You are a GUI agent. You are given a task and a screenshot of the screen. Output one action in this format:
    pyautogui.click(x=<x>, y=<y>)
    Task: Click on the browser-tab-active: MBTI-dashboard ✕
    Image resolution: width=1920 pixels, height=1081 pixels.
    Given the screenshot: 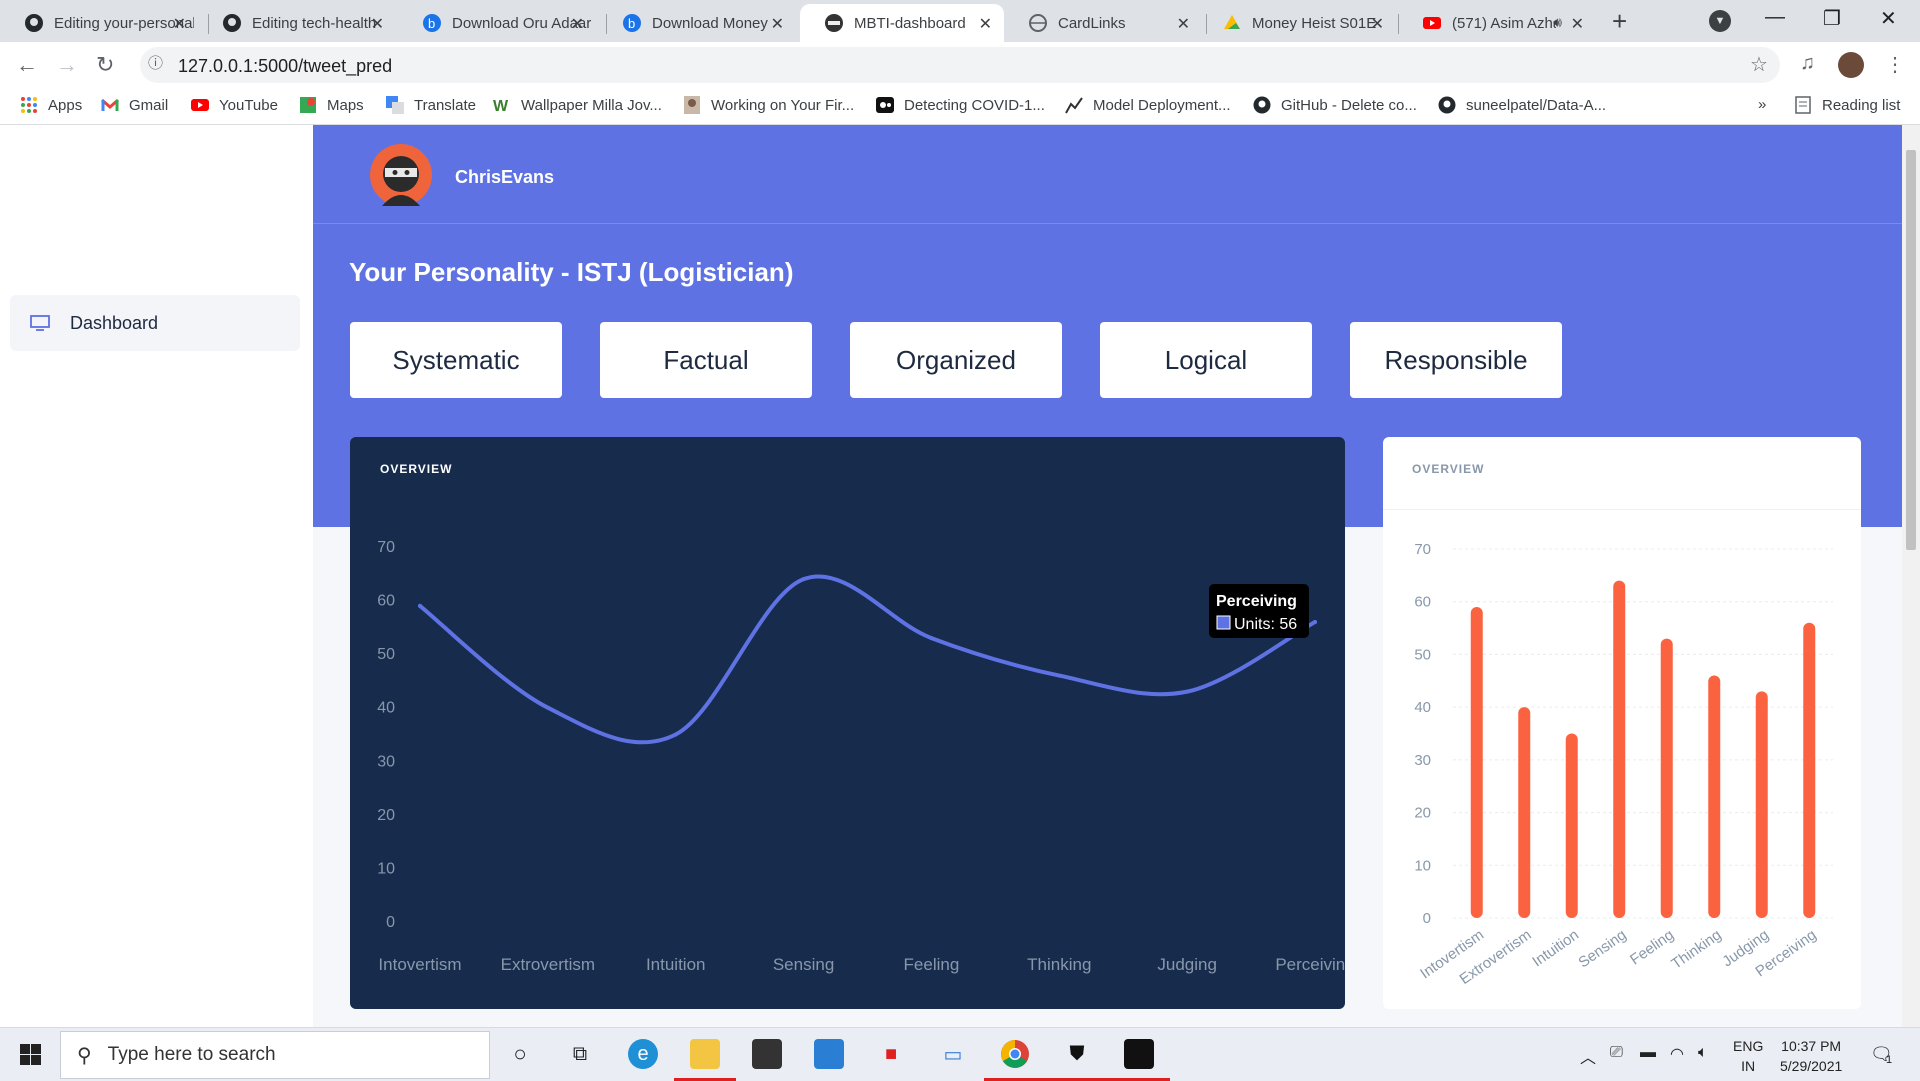 What is the action you would take?
    pyautogui.click(x=902, y=23)
    